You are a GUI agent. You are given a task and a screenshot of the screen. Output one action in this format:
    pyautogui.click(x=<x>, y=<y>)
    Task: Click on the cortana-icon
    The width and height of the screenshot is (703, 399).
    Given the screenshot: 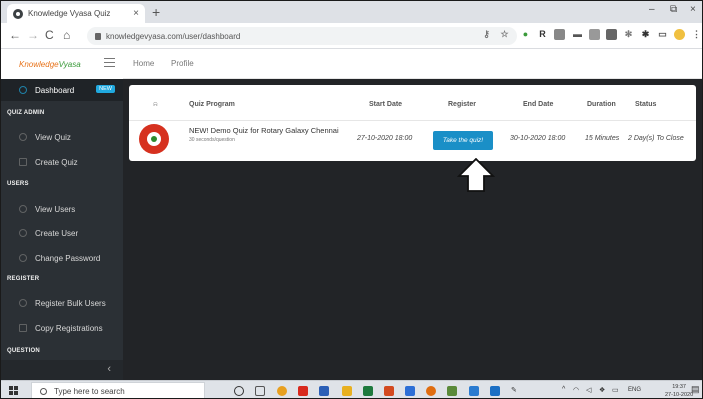 What is the action you would take?
    pyautogui.click(x=239, y=391)
    